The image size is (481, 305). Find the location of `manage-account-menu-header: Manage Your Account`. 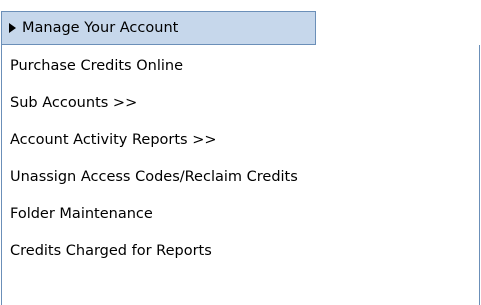

manage-account-menu-header: Manage Your Account is located at coordinates (158, 28).